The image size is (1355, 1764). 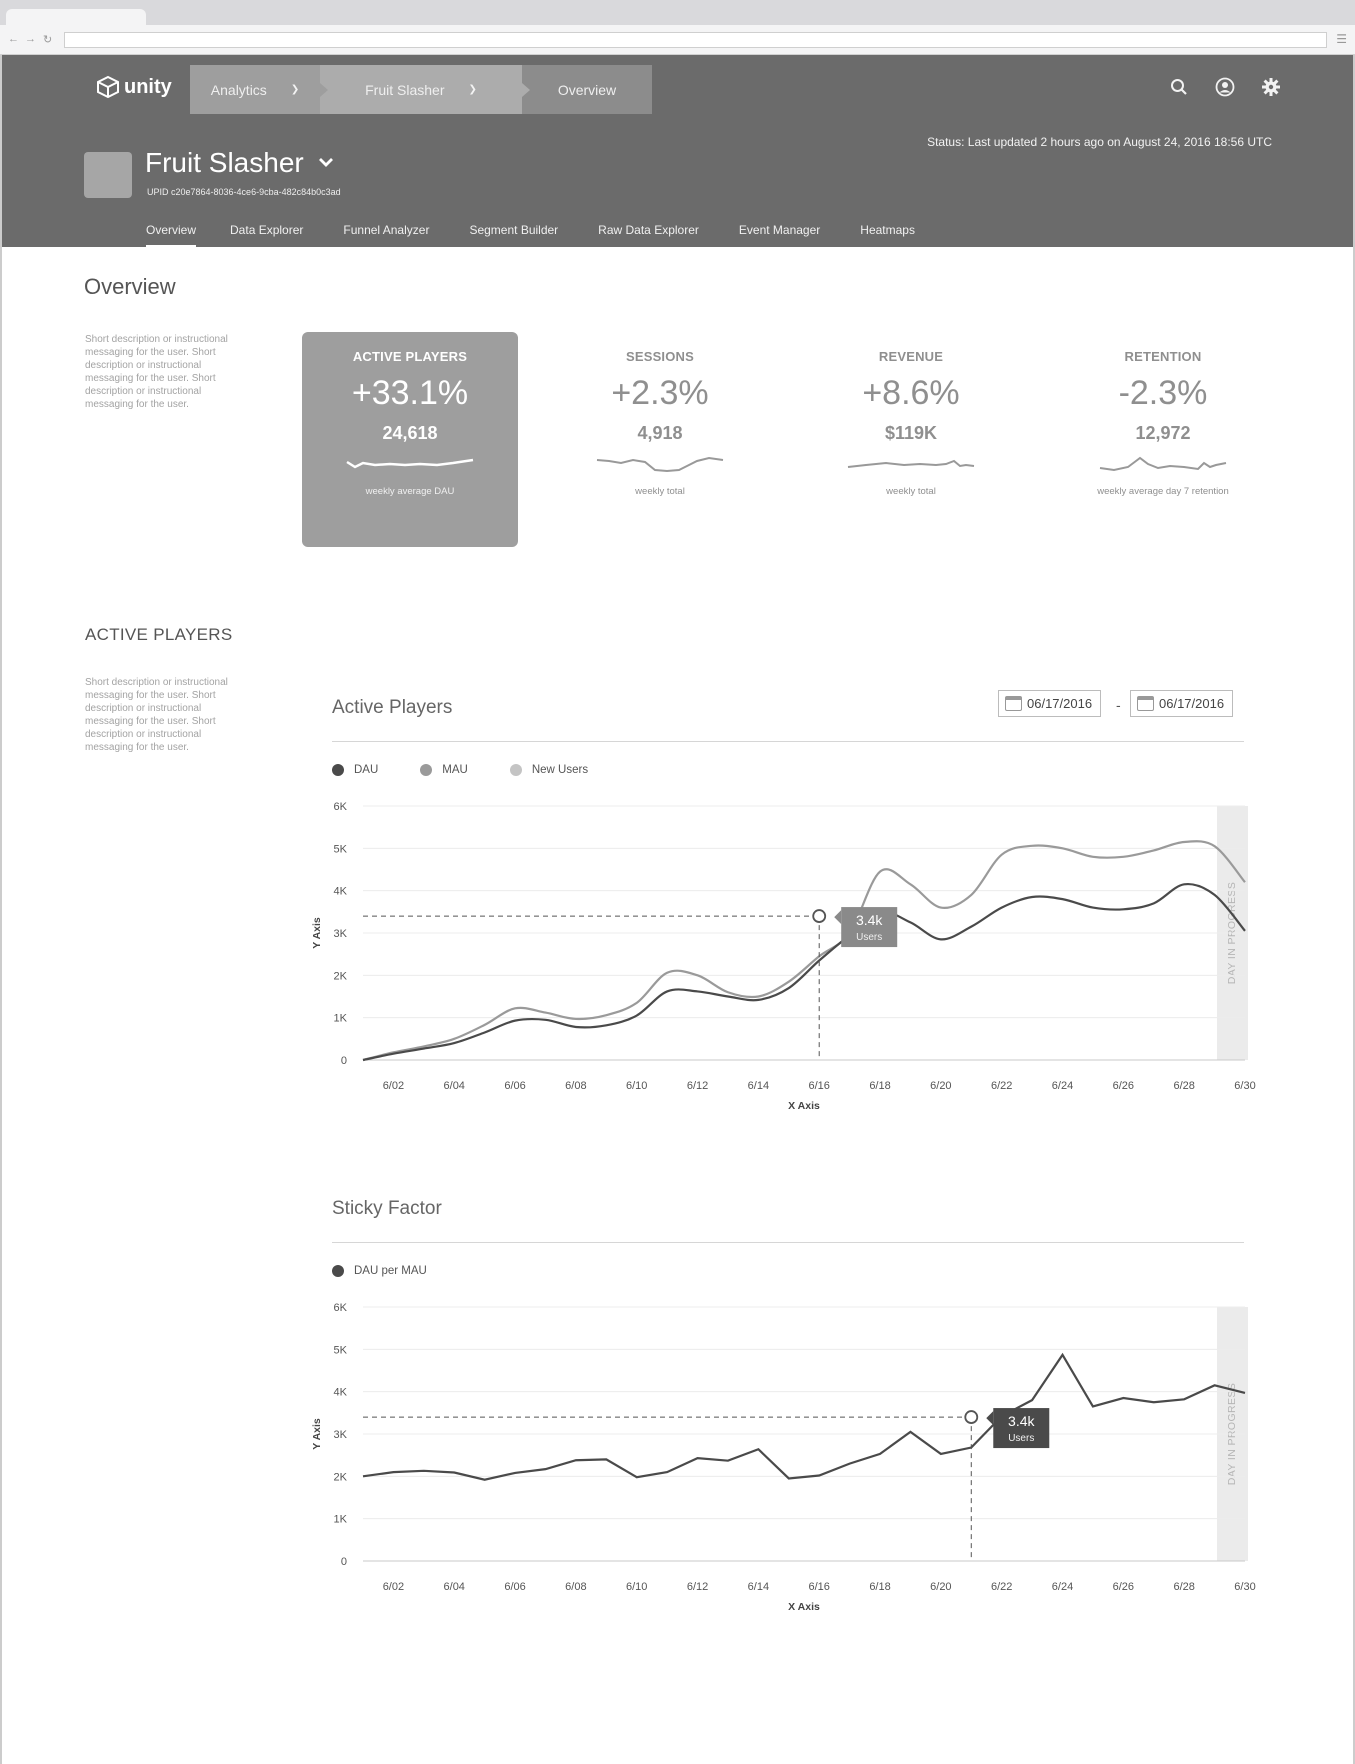 I want to click on hamburger-icon: ☰, so click(x=1341, y=39).